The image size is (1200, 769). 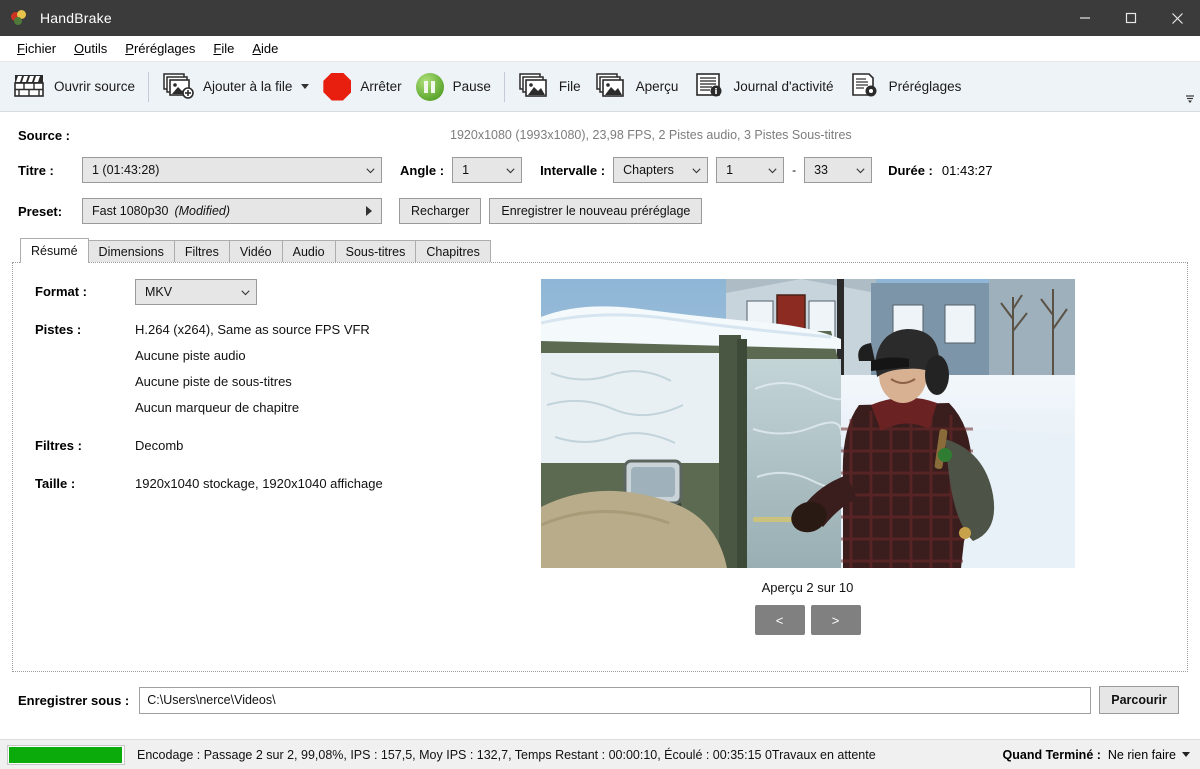 I want to click on filters-value: Decomb, so click(x=159, y=445).